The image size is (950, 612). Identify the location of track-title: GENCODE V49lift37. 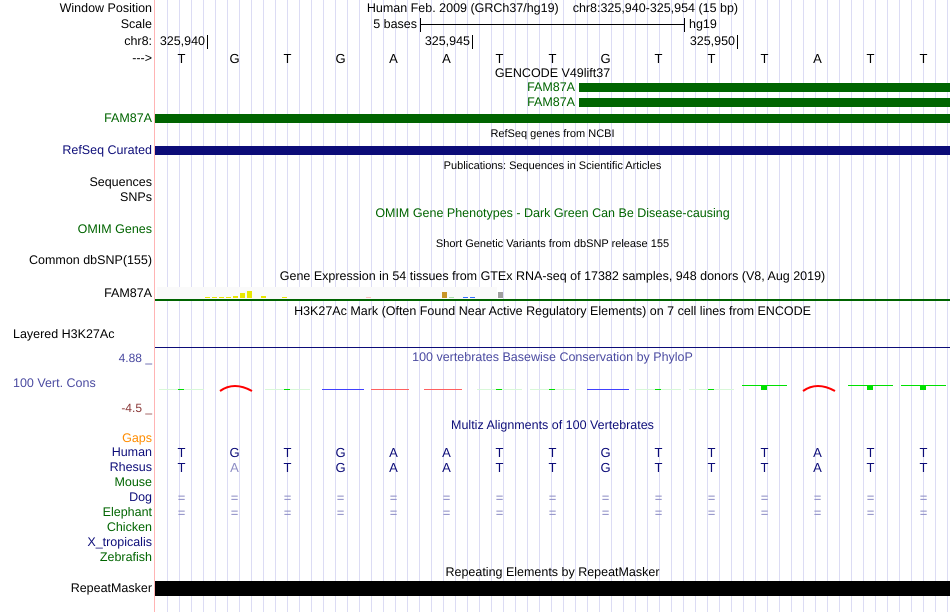
(552, 73).